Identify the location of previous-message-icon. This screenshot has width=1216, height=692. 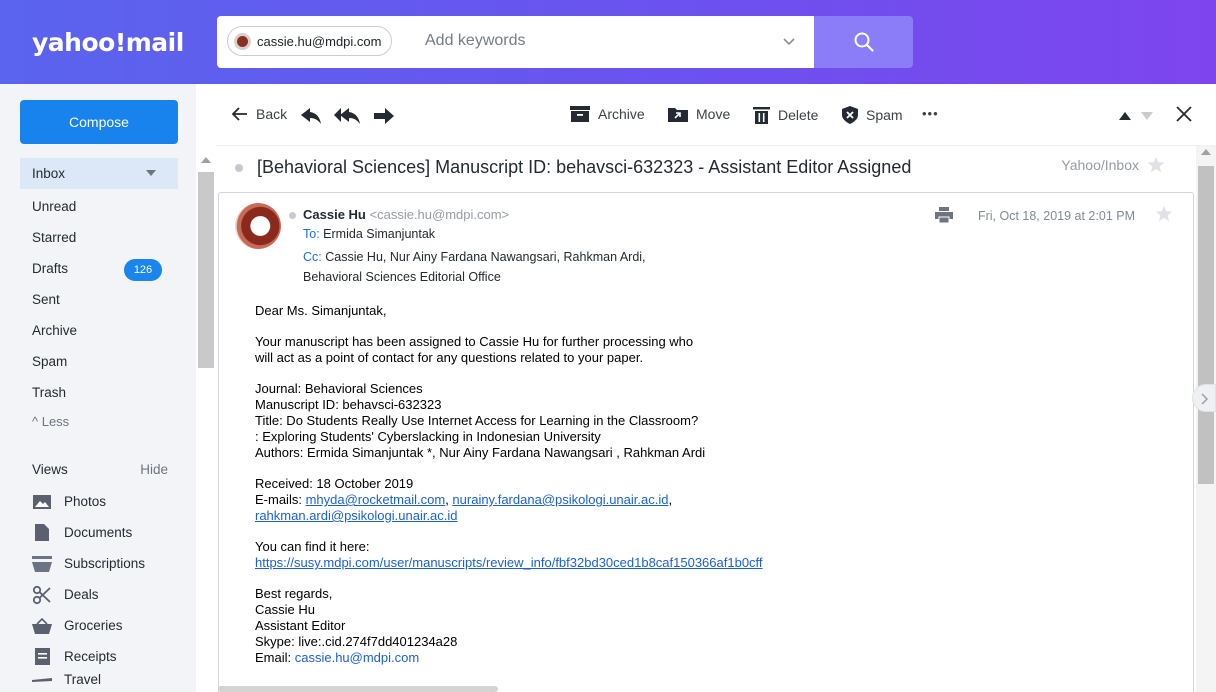
(1125, 116).